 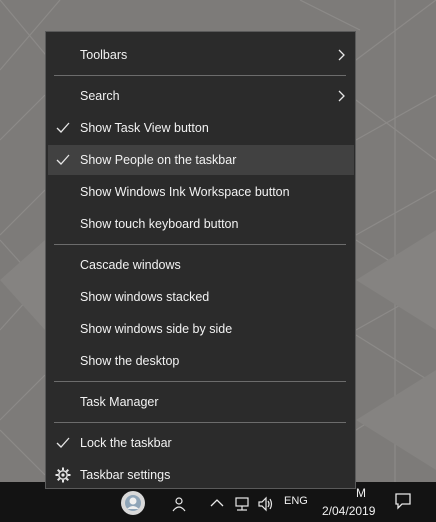 What do you see at coordinates (201, 55) in the screenshot?
I see `menu-item-toolbars: Toolbars` at bounding box center [201, 55].